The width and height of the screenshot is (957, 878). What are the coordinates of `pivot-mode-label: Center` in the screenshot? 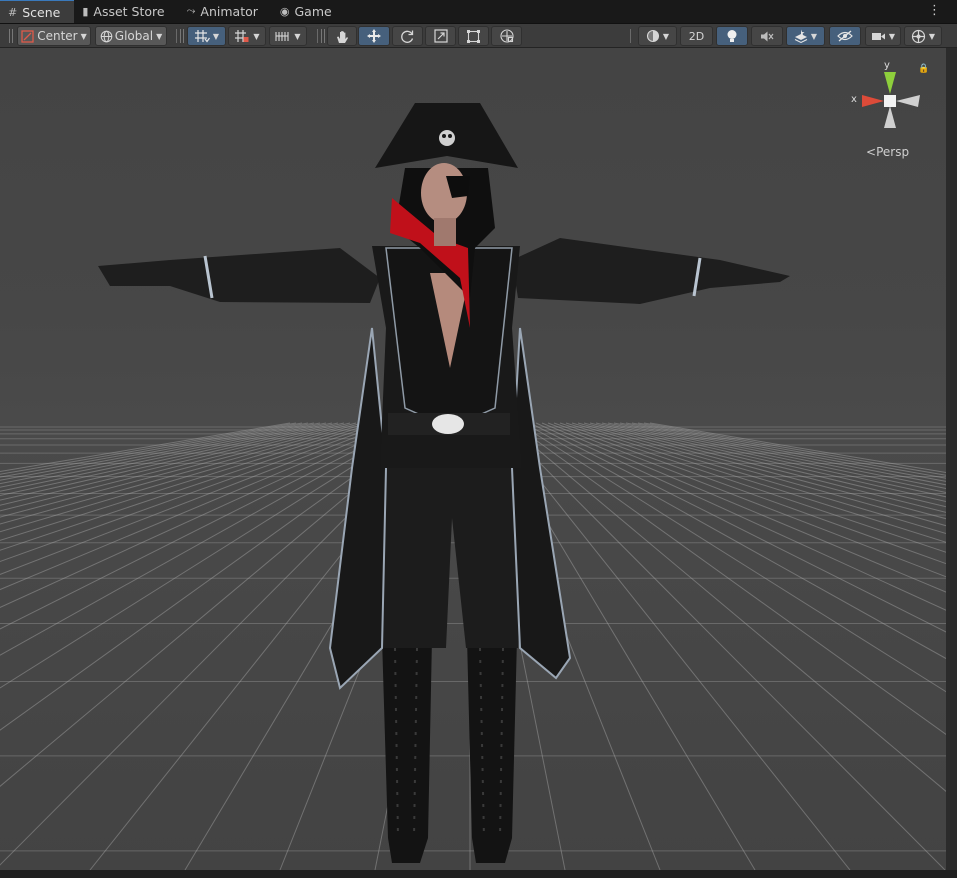 It's located at (57, 36).